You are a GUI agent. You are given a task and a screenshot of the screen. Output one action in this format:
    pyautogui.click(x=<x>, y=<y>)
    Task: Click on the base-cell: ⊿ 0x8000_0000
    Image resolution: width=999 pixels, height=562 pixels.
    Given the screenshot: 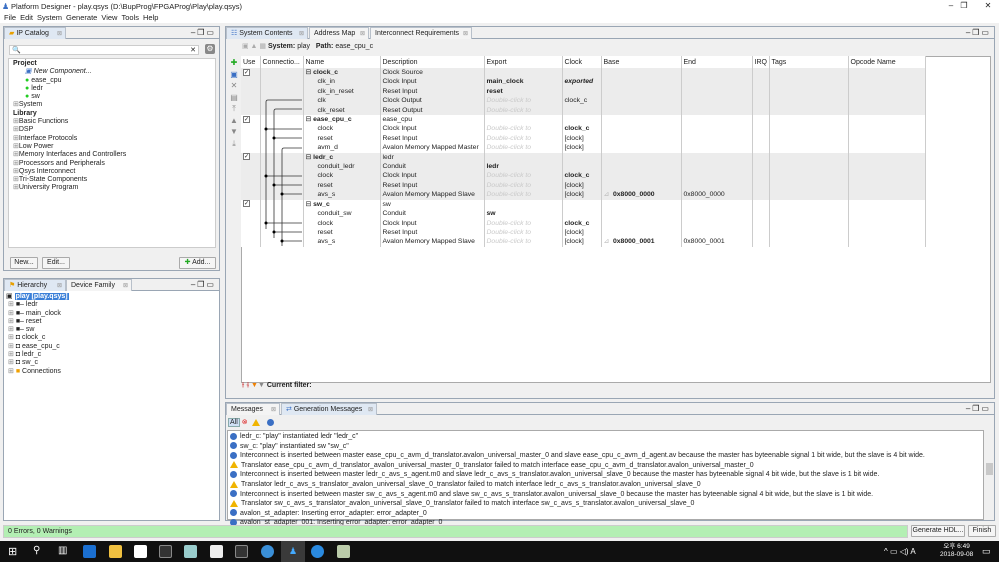 What is the action you would take?
    pyautogui.click(x=641, y=195)
    